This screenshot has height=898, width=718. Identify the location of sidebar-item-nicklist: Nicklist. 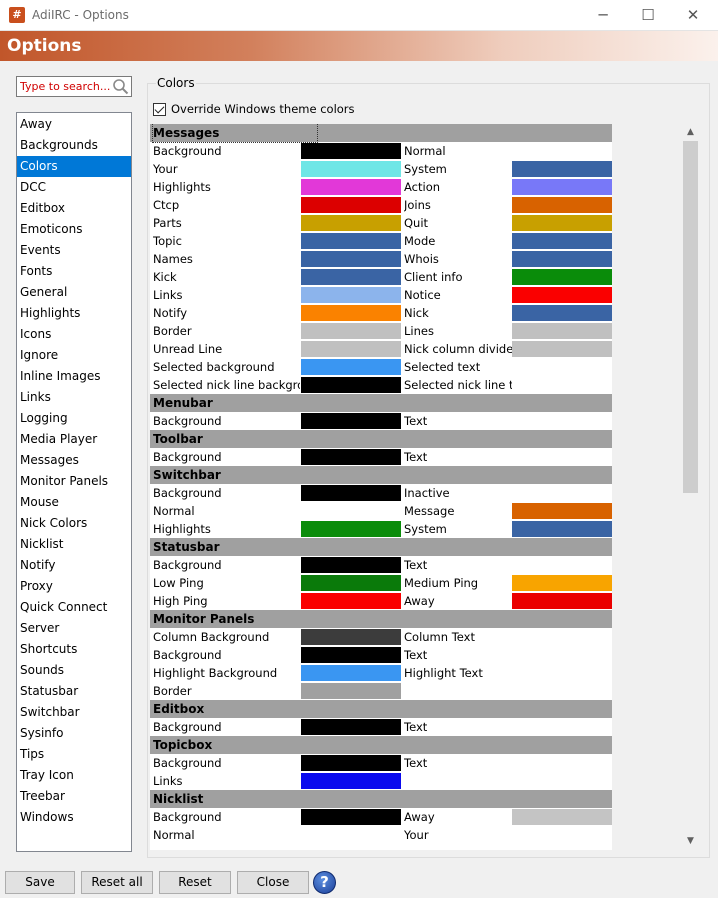
(74, 544).